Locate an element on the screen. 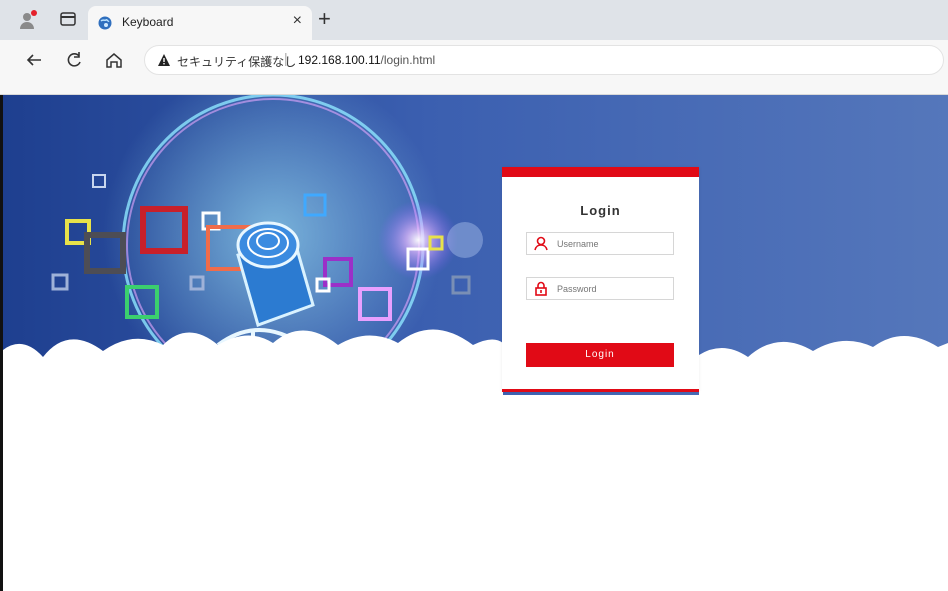  globe-favicon-icon is located at coordinates (105, 23).